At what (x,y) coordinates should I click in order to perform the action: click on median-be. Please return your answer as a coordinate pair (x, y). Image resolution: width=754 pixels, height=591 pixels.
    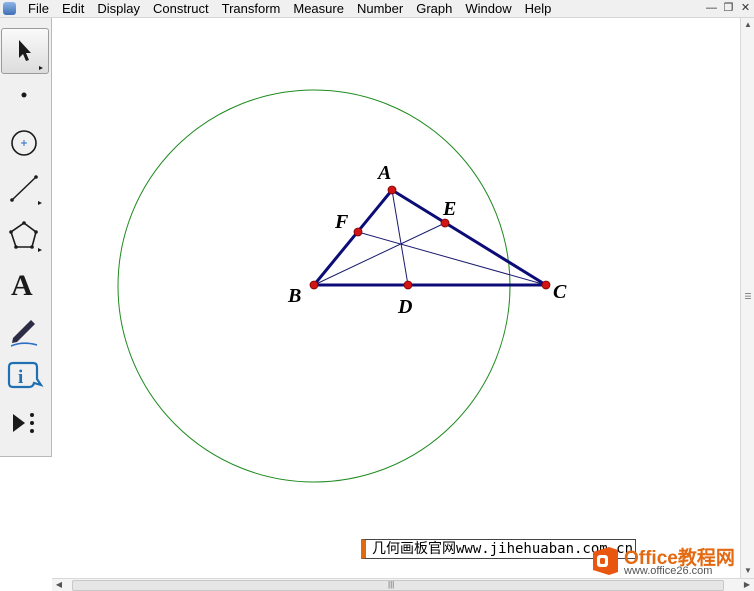
    Looking at the image, I should click on (379, 254).